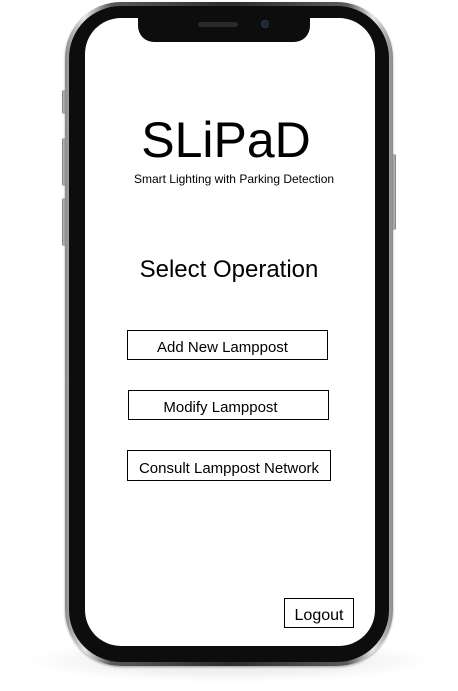  What do you see at coordinates (222, 347) in the screenshot?
I see `add-new-lamppost-label: Add New Lamppost` at bounding box center [222, 347].